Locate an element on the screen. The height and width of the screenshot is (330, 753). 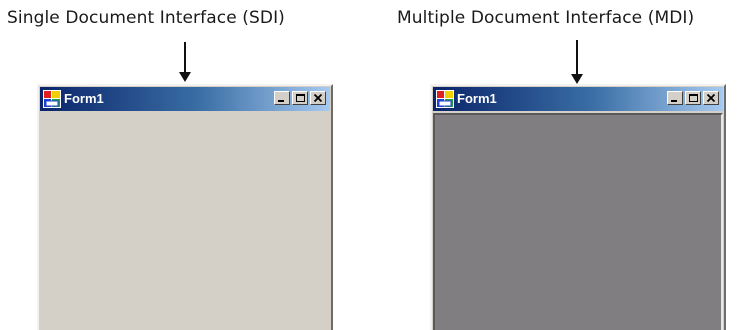
mdi-arrow is located at coordinates (577, 62).